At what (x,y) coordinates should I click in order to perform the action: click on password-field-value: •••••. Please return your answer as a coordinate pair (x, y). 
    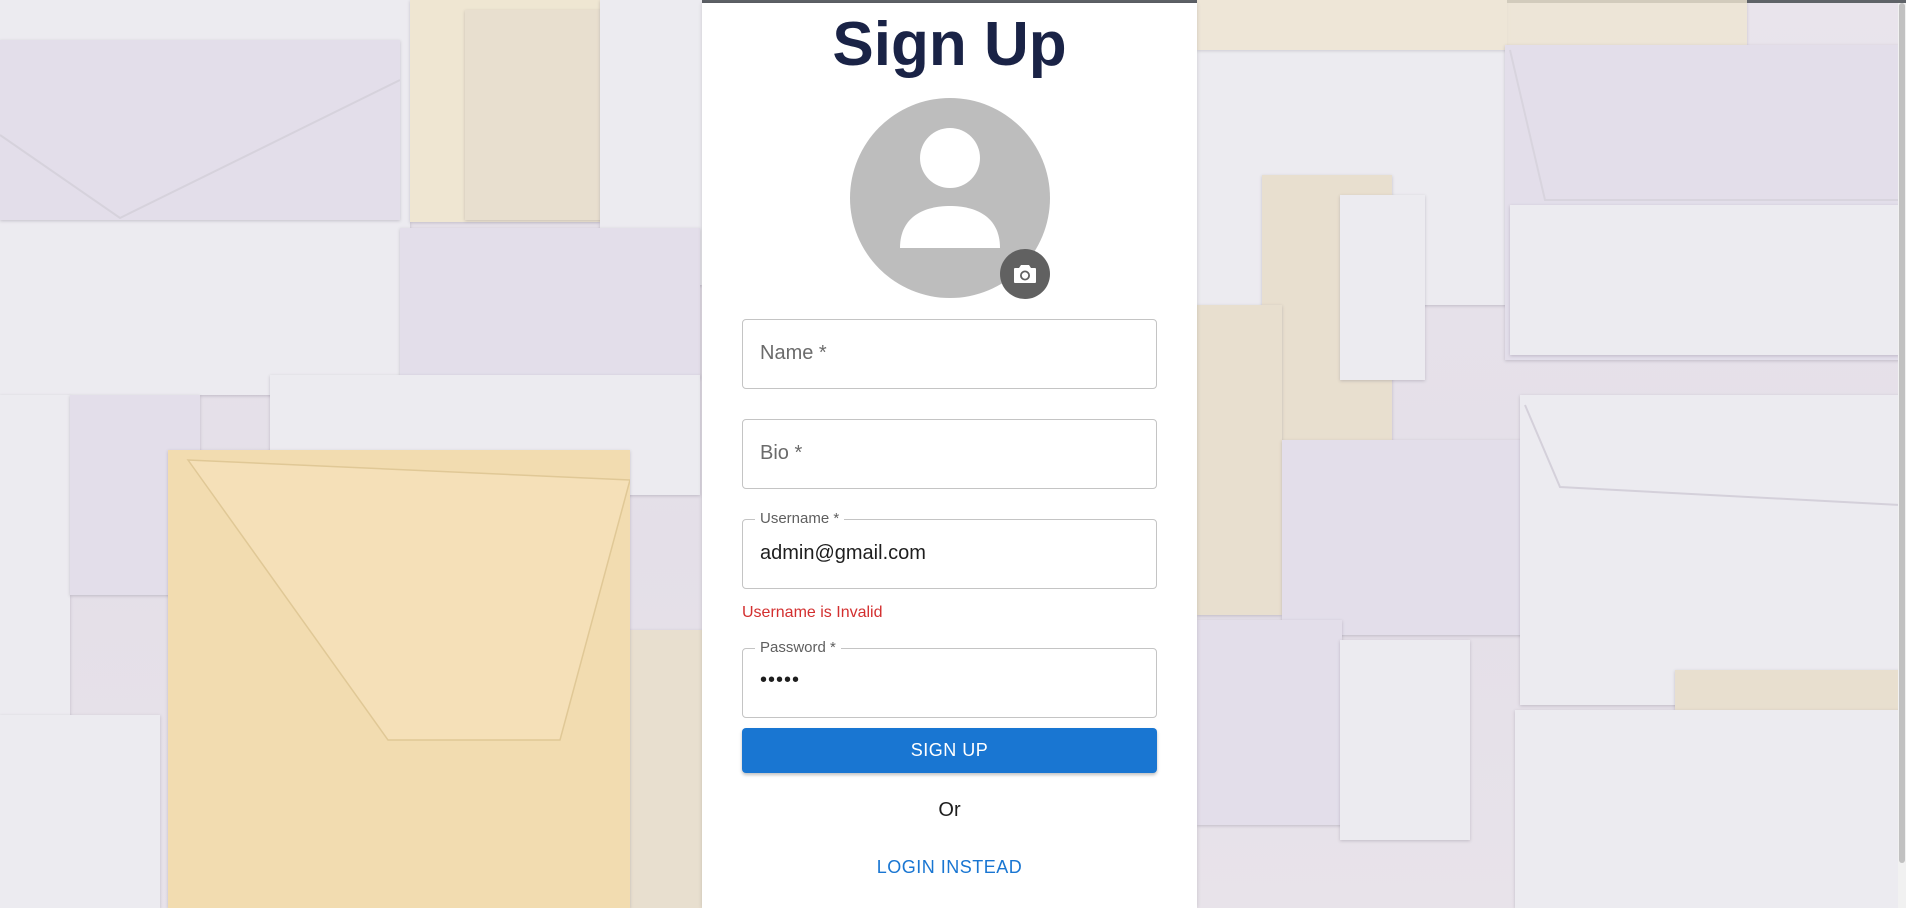
    Looking at the image, I should click on (780, 680).